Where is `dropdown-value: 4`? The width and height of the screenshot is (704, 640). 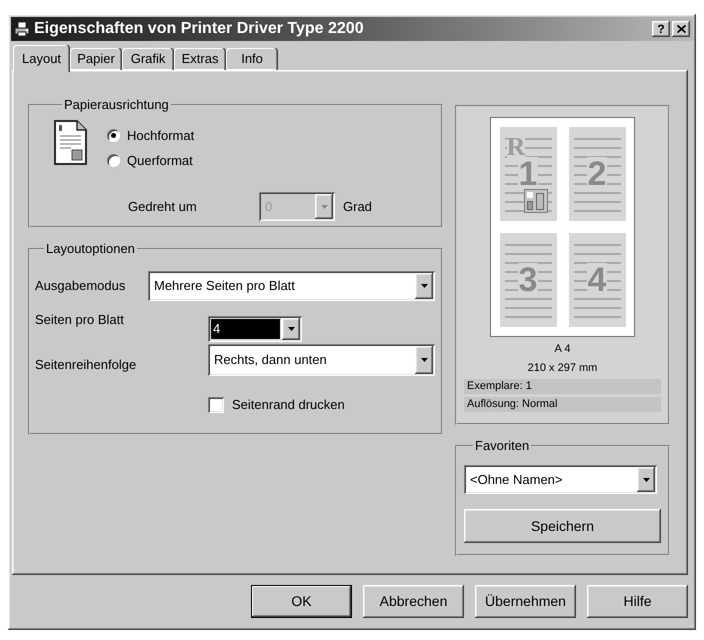
dropdown-value: 4 is located at coordinates (245, 329).